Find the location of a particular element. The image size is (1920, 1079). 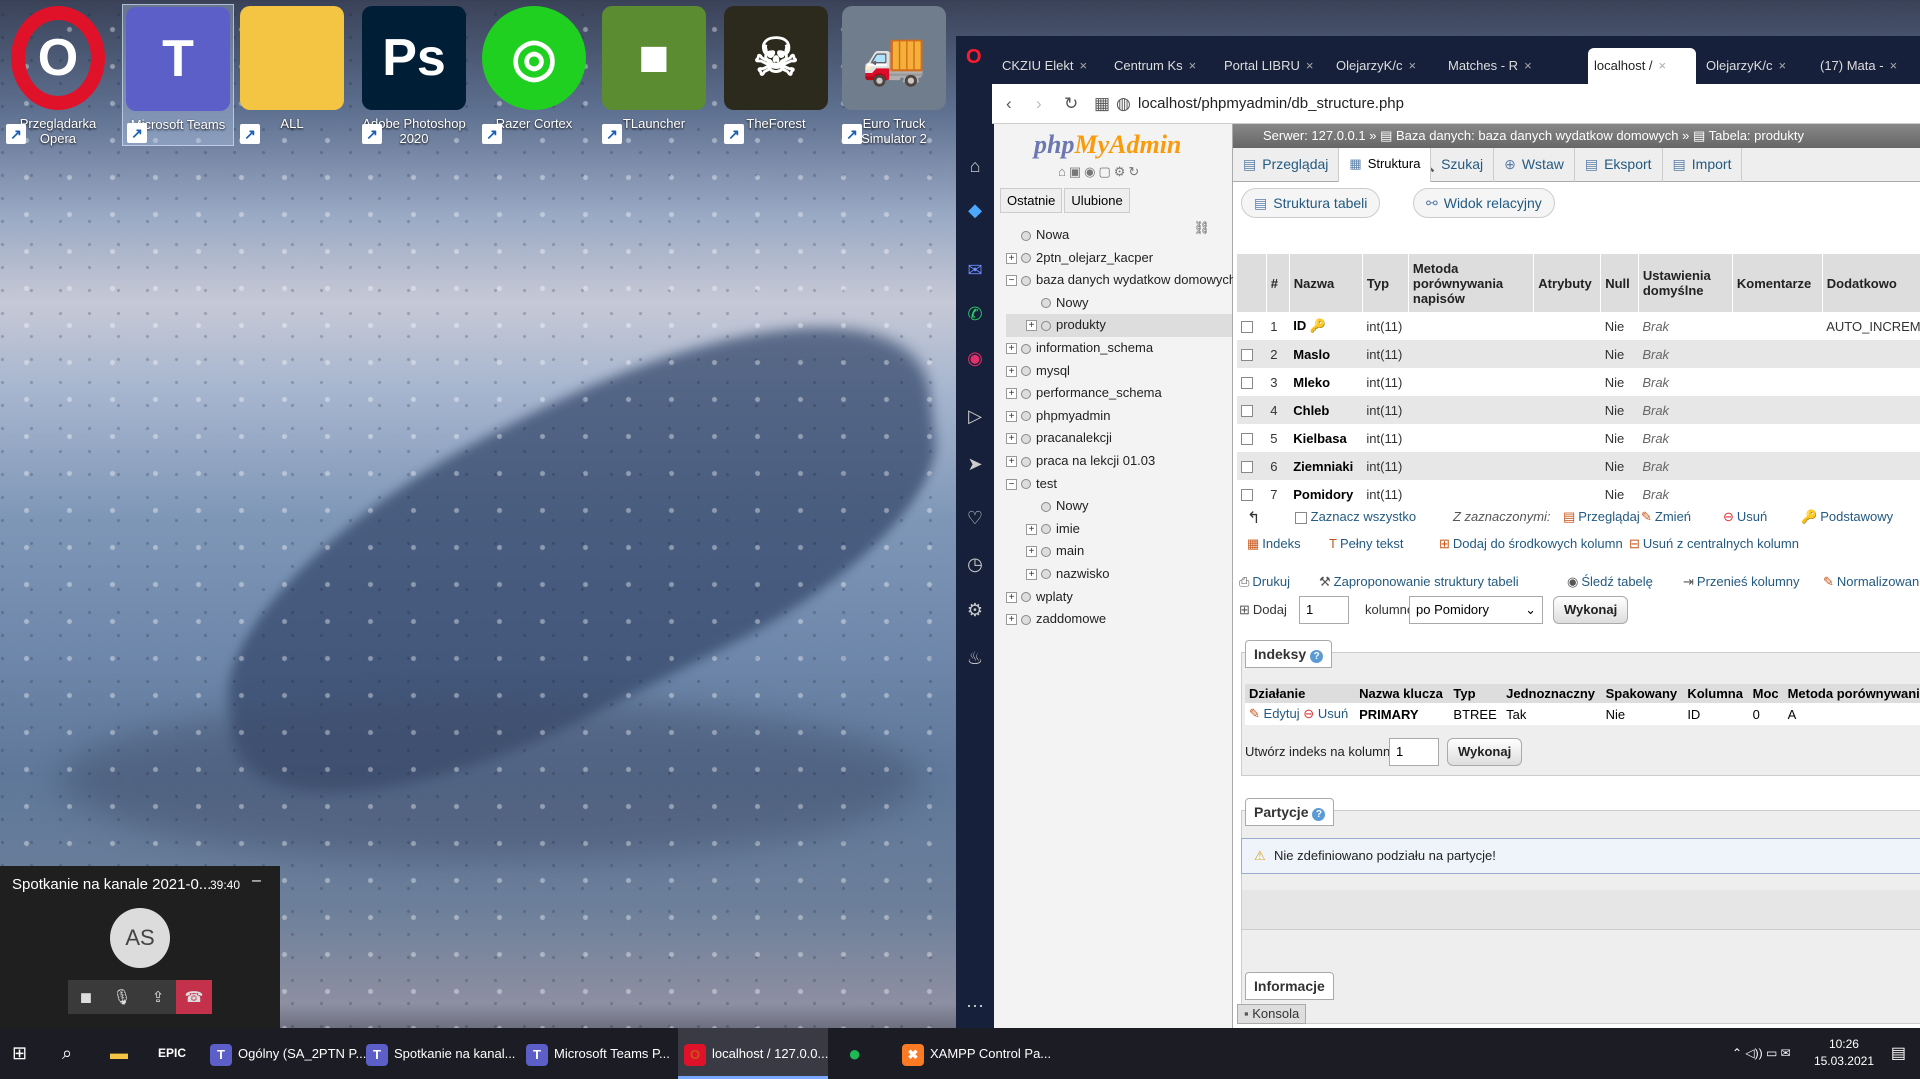

whatsapp-icon: ✆ is located at coordinates (975, 314).